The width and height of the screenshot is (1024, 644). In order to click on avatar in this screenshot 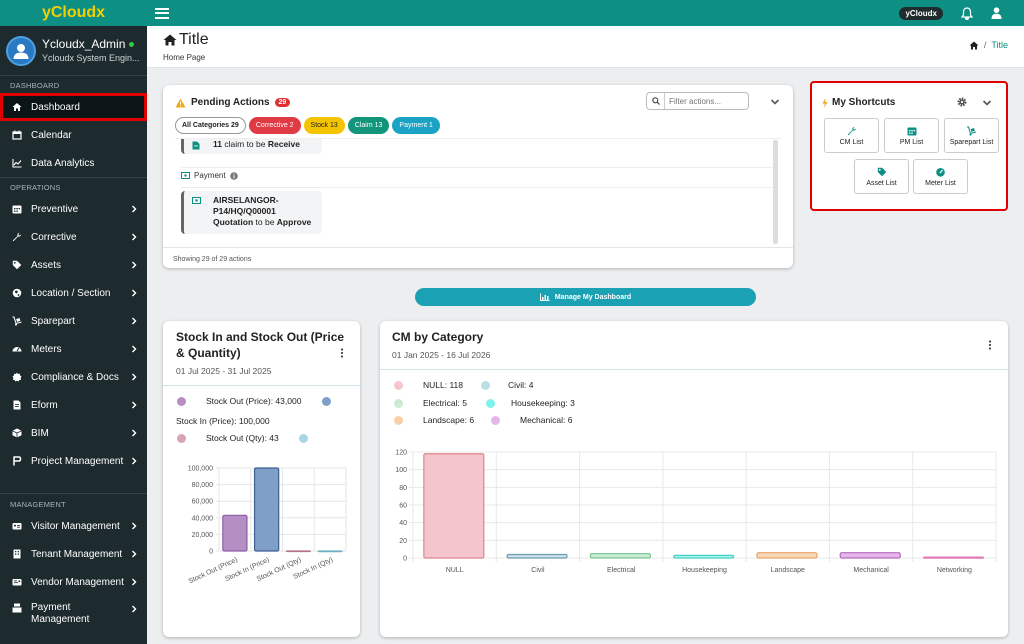, I will do `click(21, 50)`.